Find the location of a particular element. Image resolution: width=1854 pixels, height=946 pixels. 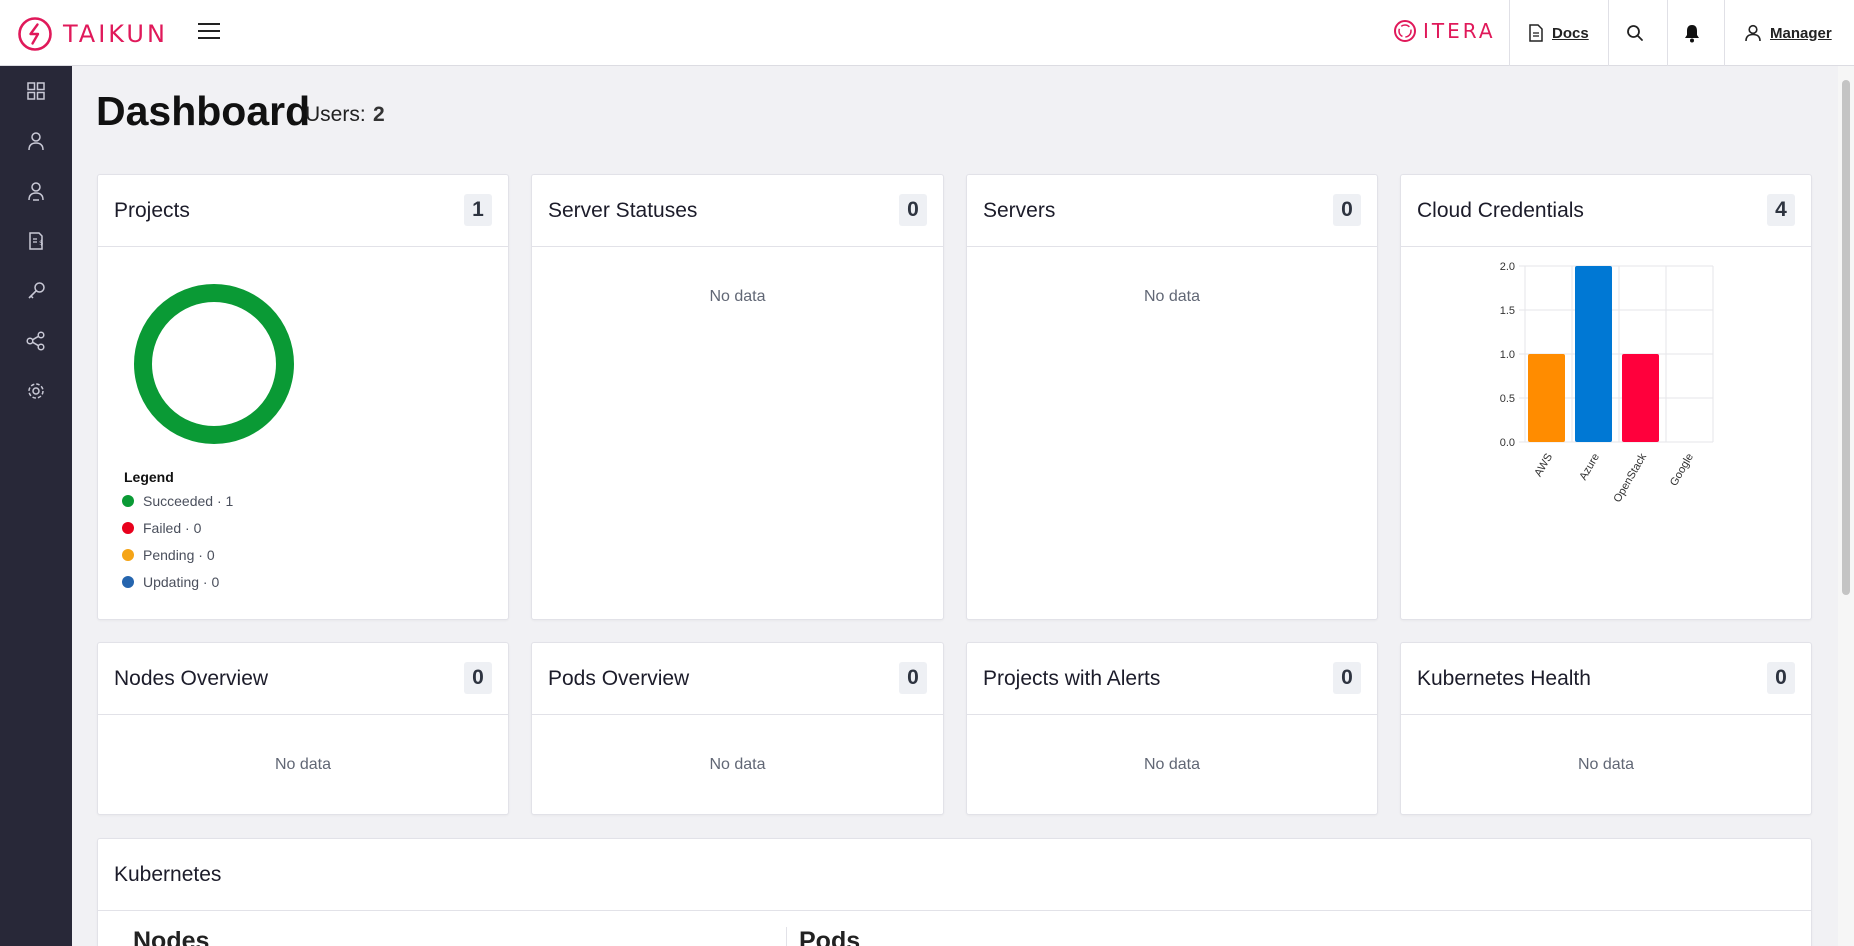

share-icon is located at coordinates (35, 341).